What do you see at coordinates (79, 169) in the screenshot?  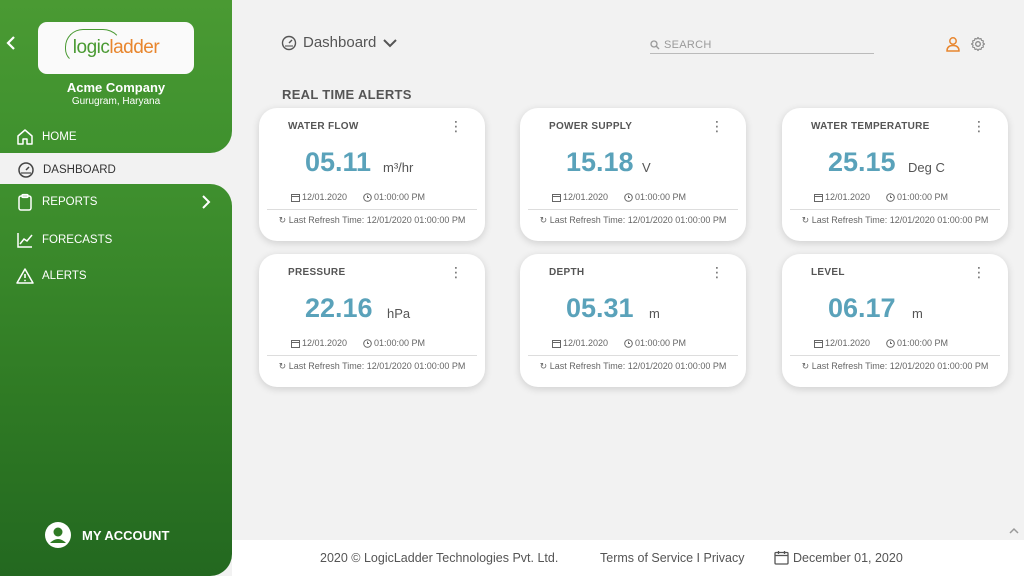 I see `sidebar-item-label: DASHBOARD` at bounding box center [79, 169].